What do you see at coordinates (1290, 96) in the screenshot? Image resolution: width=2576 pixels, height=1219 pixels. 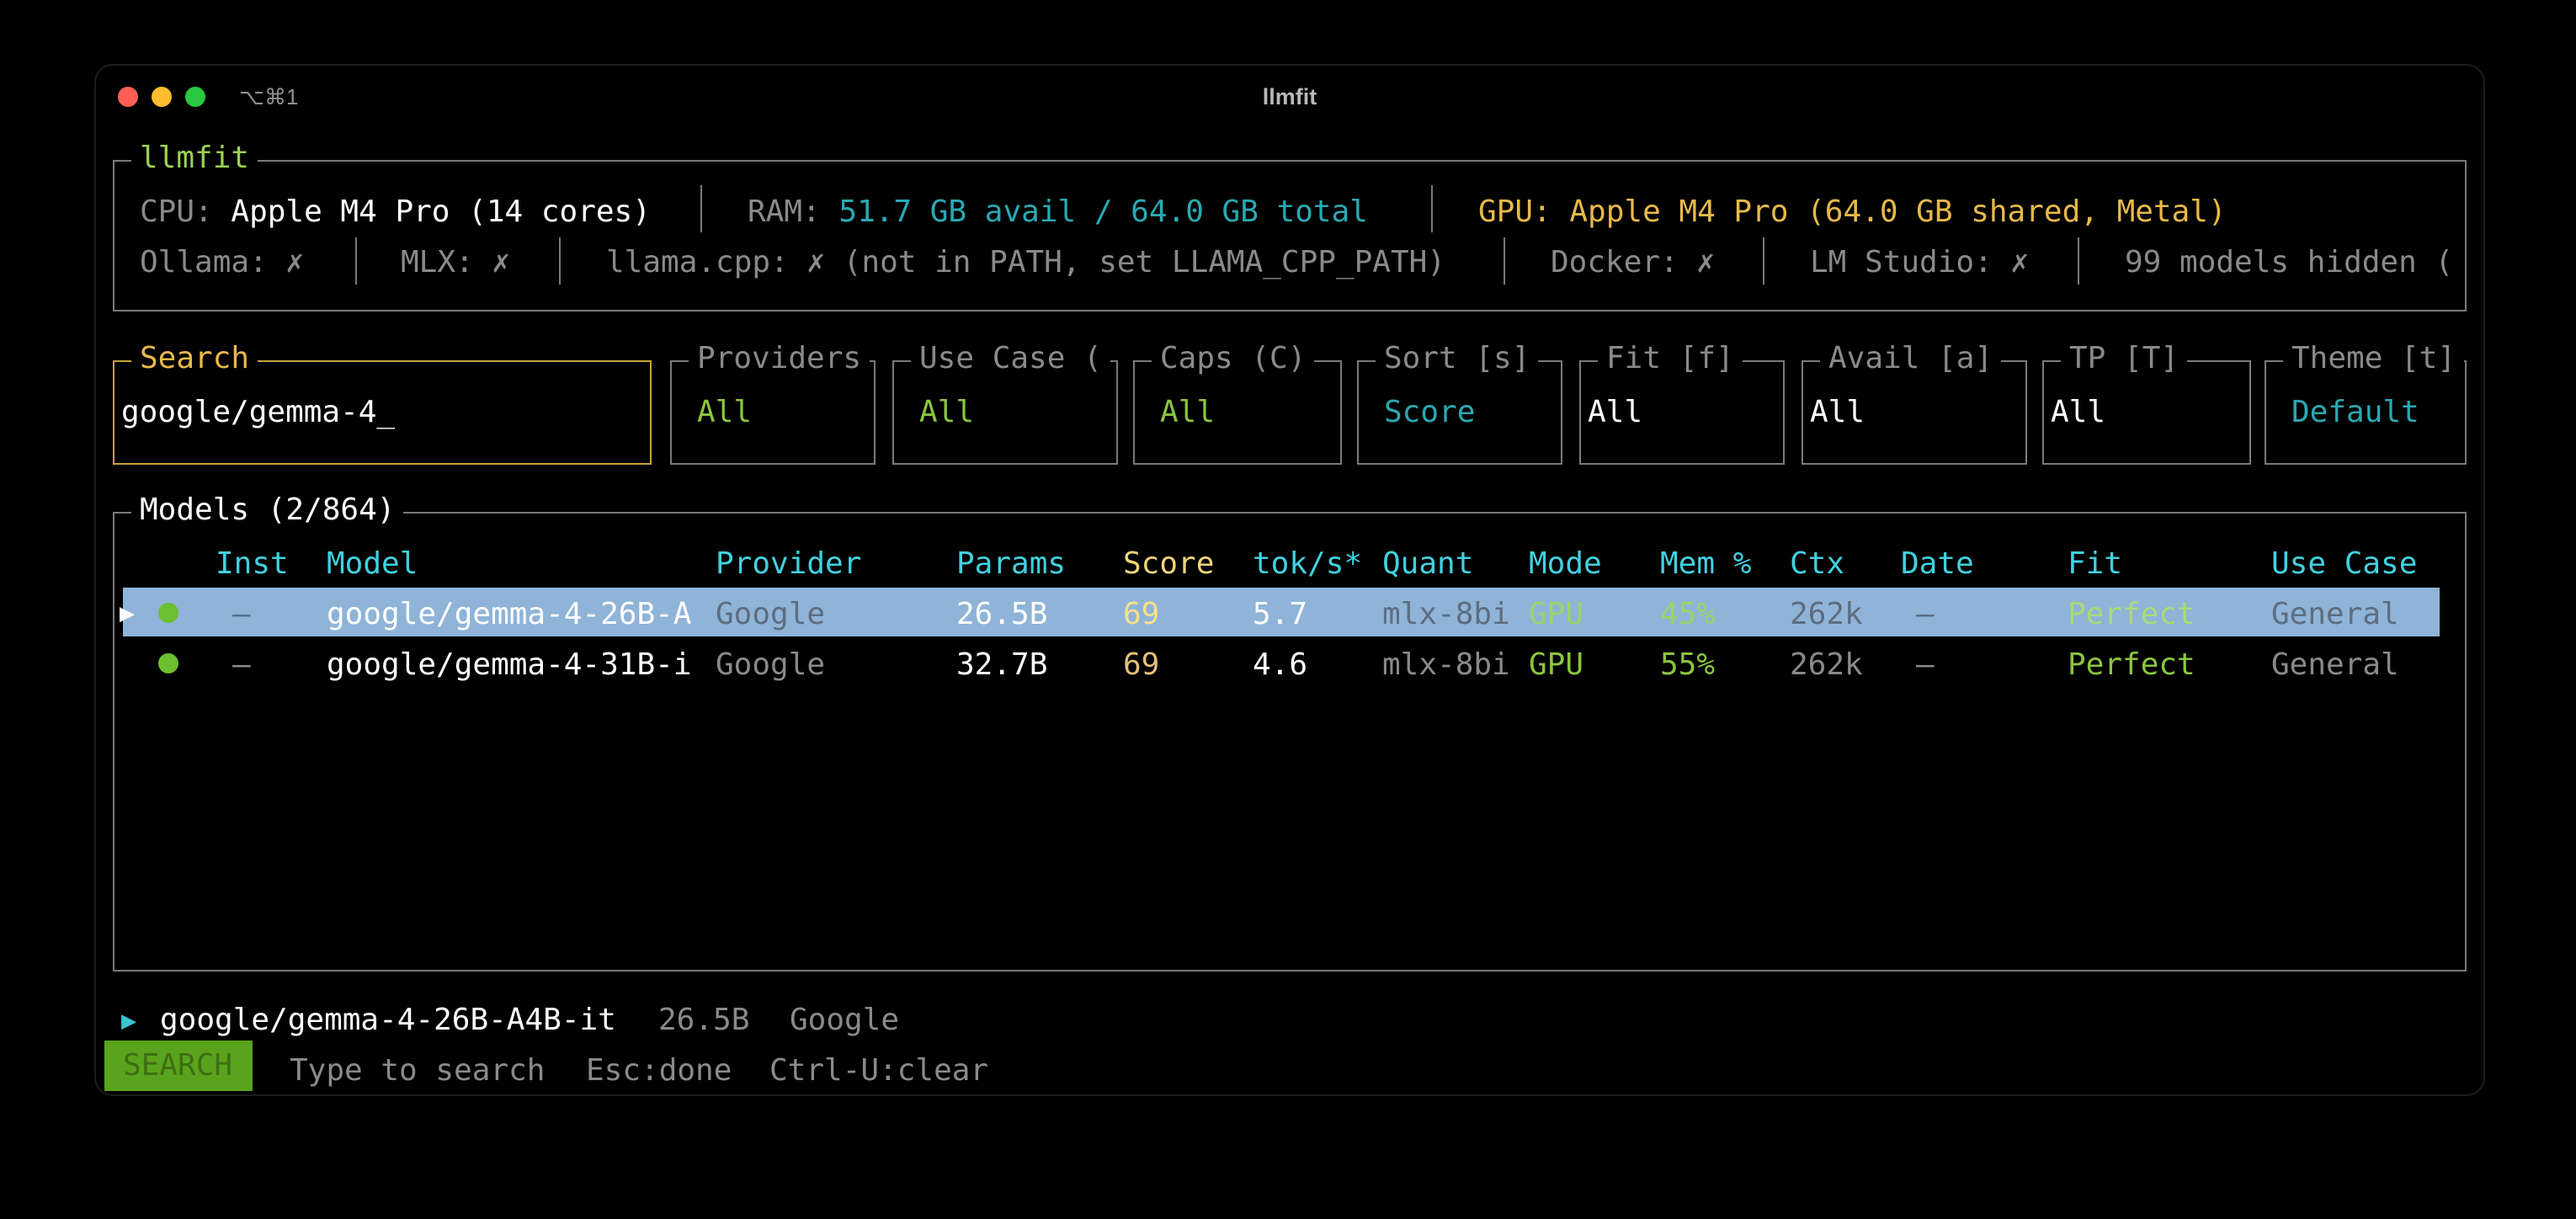 I see `window-title: llmfit` at bounding box center [1290, 96].